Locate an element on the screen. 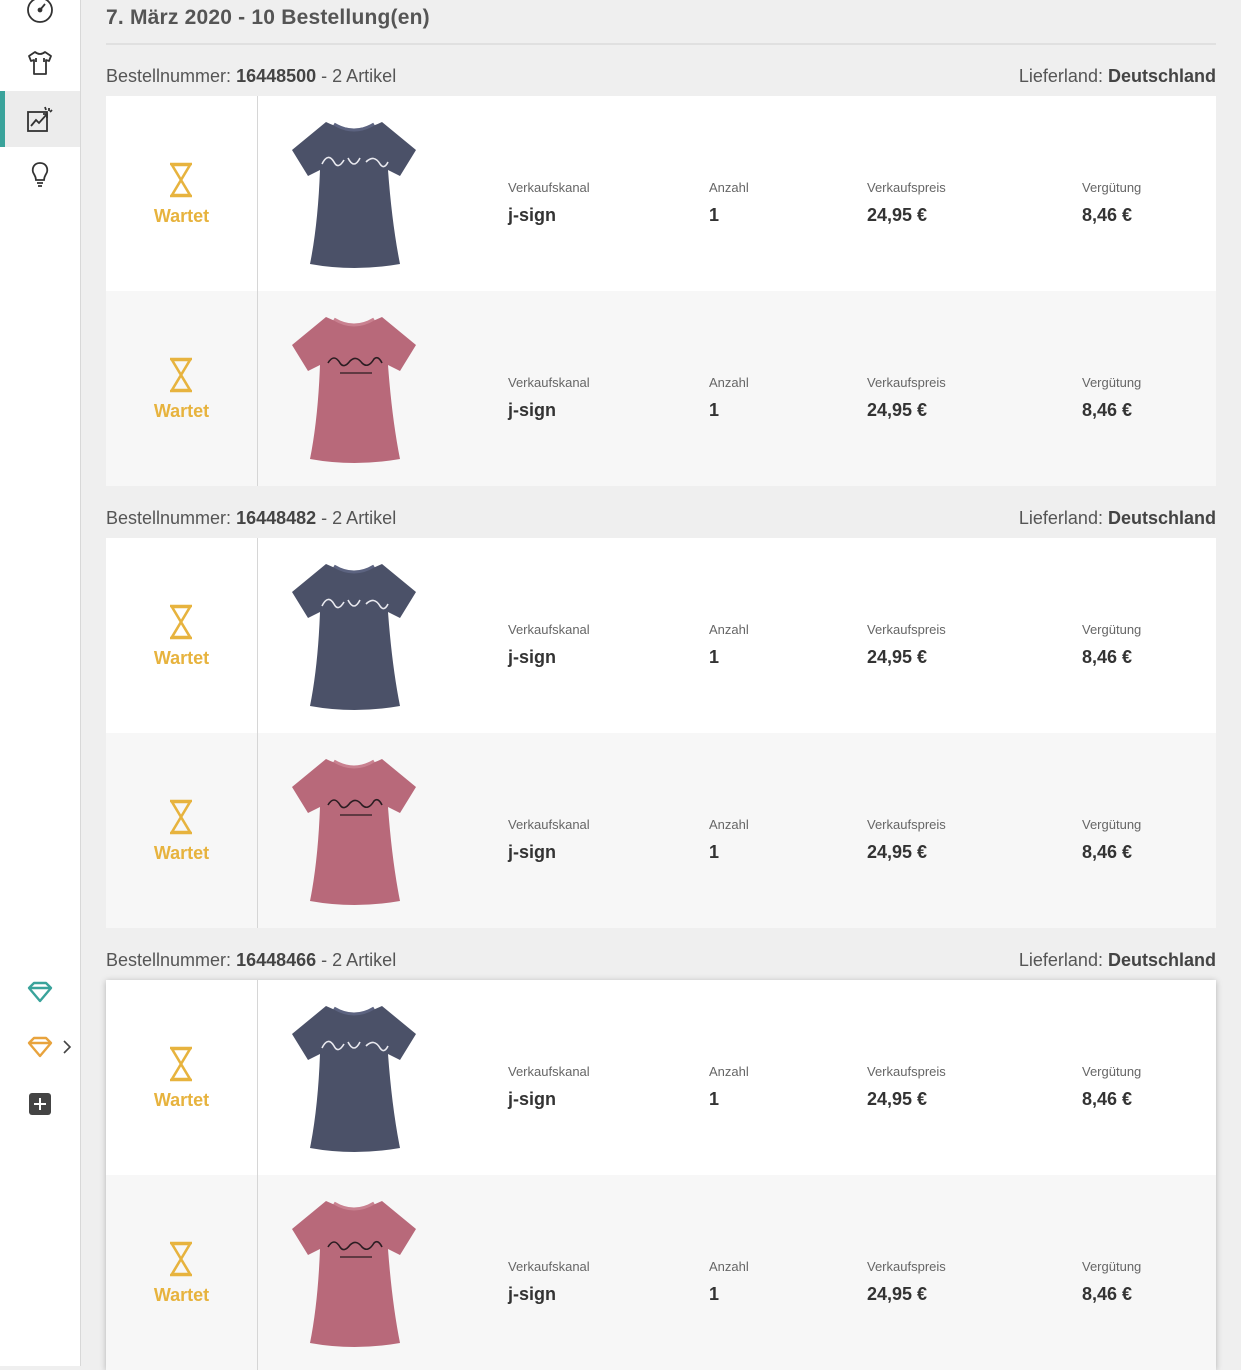 The height and width of the screenshot is (1370, 1241). tshirt-rose-image is located at coordinates (354, 1274).